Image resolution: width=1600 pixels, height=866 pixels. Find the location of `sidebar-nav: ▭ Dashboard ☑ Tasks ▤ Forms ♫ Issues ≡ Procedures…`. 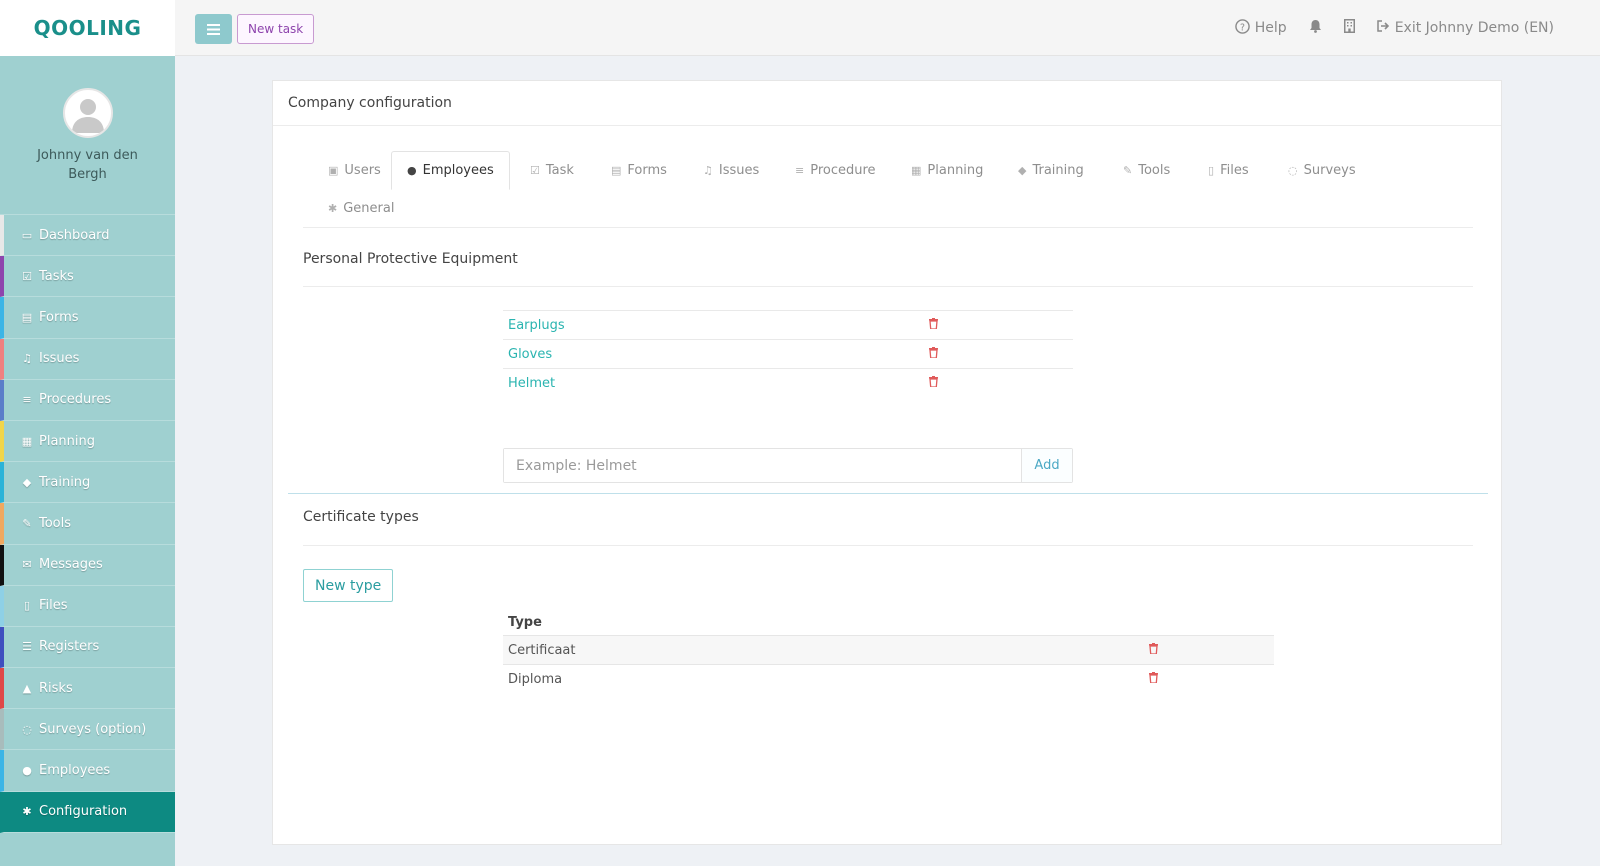

sidebar-nav: ▭ Dashboard ☑ Tasks ▤ Forms ♫ Issues ≡ Procedures… is located at coordinates (87, 524).